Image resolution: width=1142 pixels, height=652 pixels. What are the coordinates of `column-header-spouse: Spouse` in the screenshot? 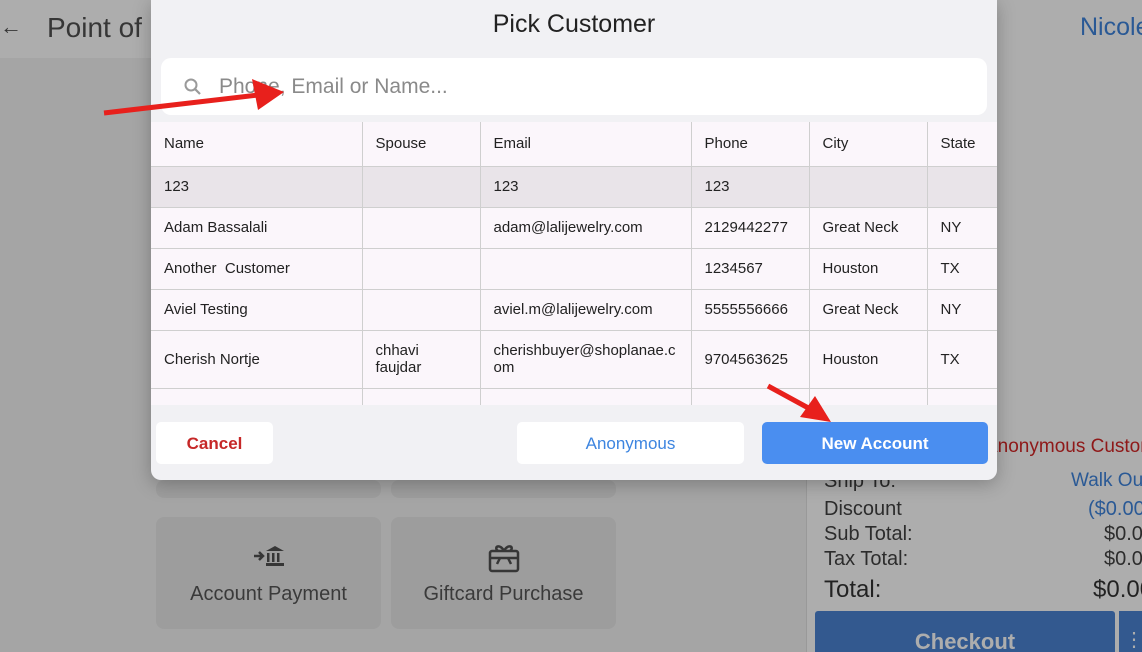 It's located at (421, 144).